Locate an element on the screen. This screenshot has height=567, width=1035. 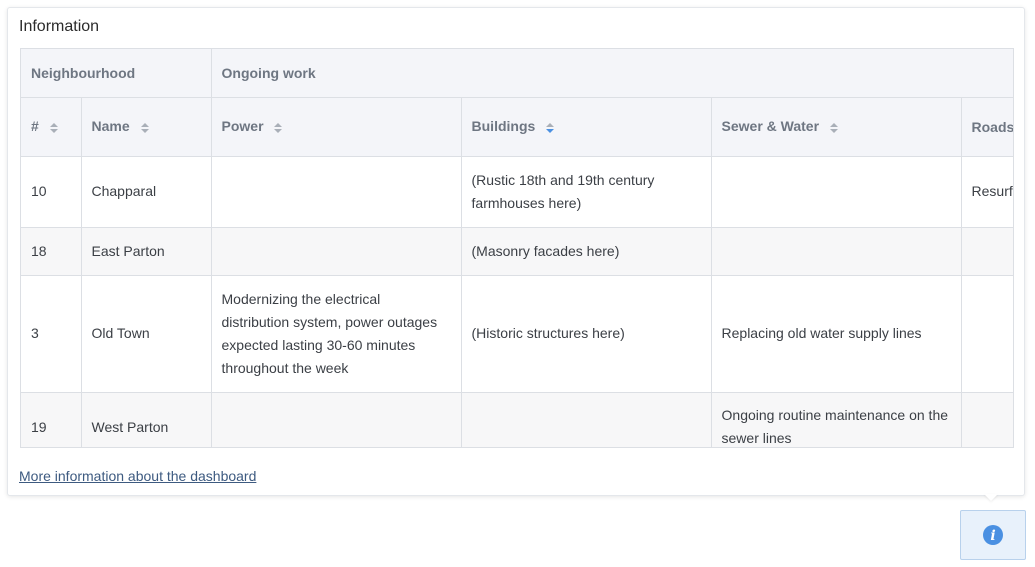
column-header-roads: Roads is located at coordinates (987, 127).